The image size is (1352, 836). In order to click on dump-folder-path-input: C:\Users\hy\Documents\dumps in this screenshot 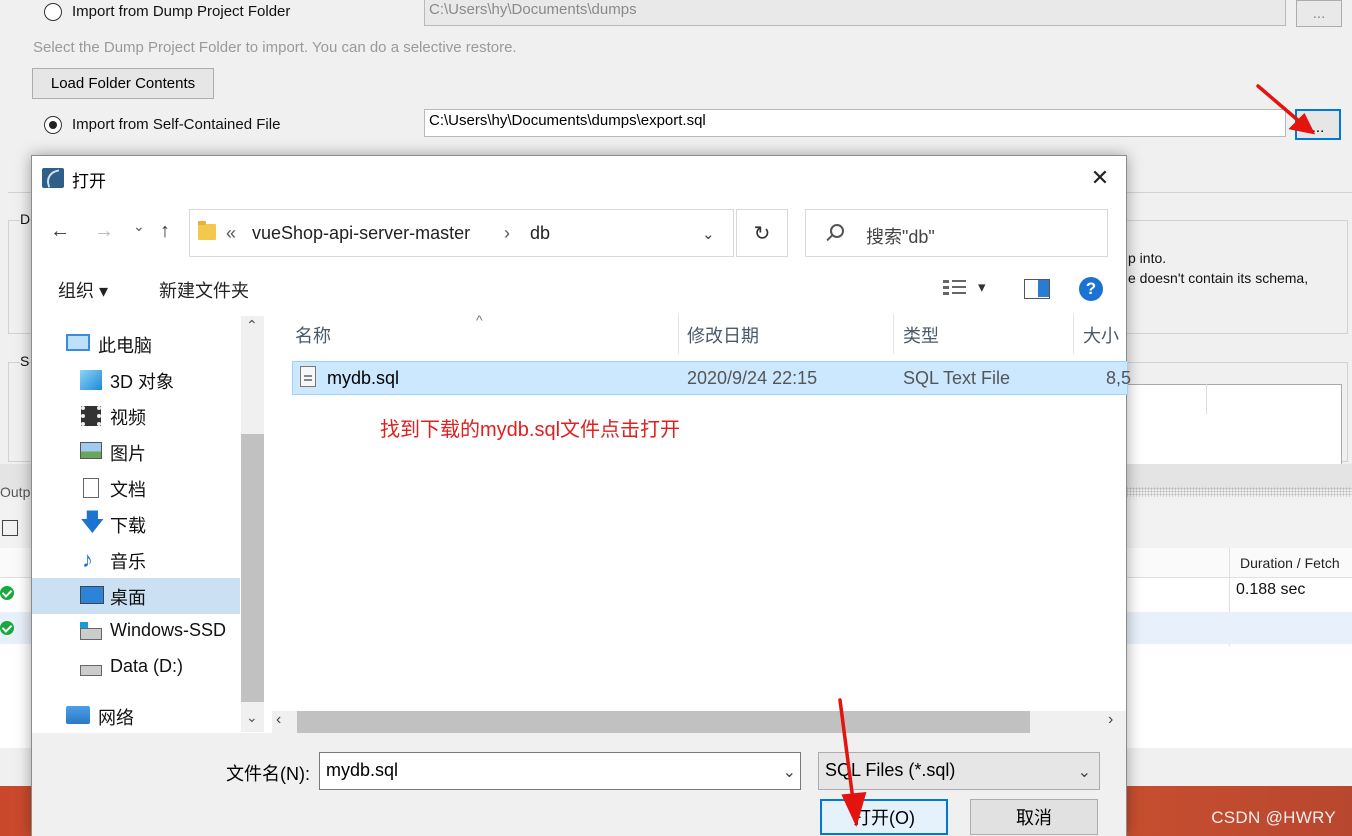, I will do `click(855, 13)`.